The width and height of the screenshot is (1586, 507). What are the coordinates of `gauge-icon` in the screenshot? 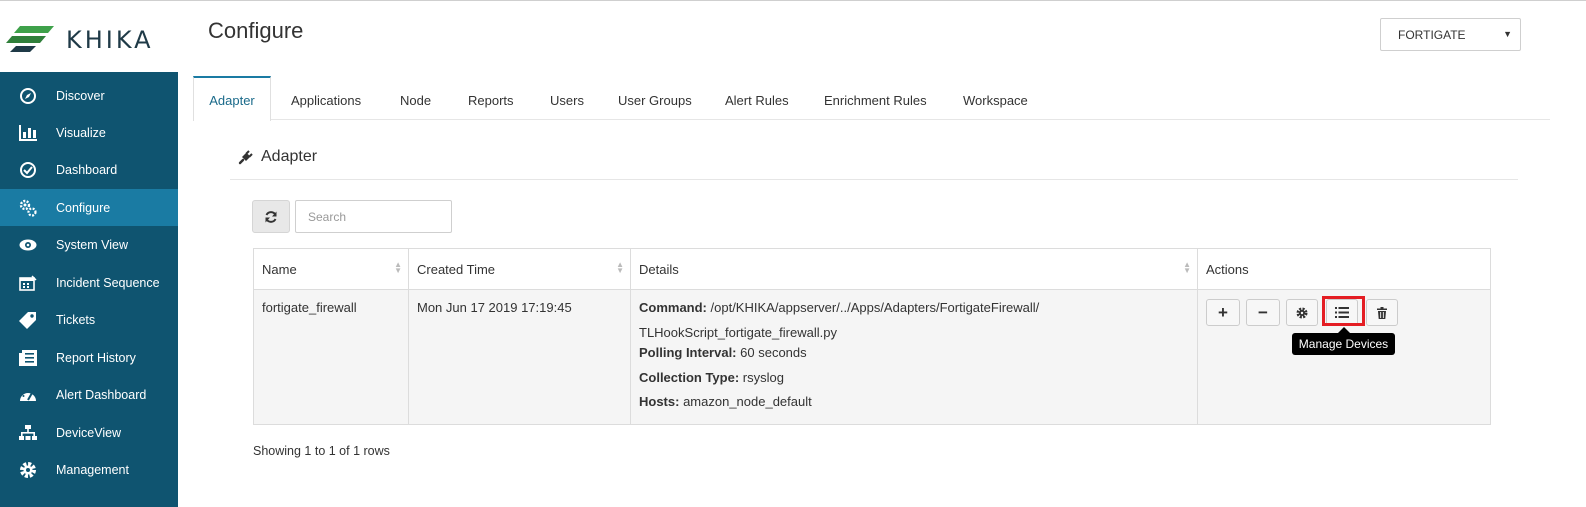 It's located at (28, 170).